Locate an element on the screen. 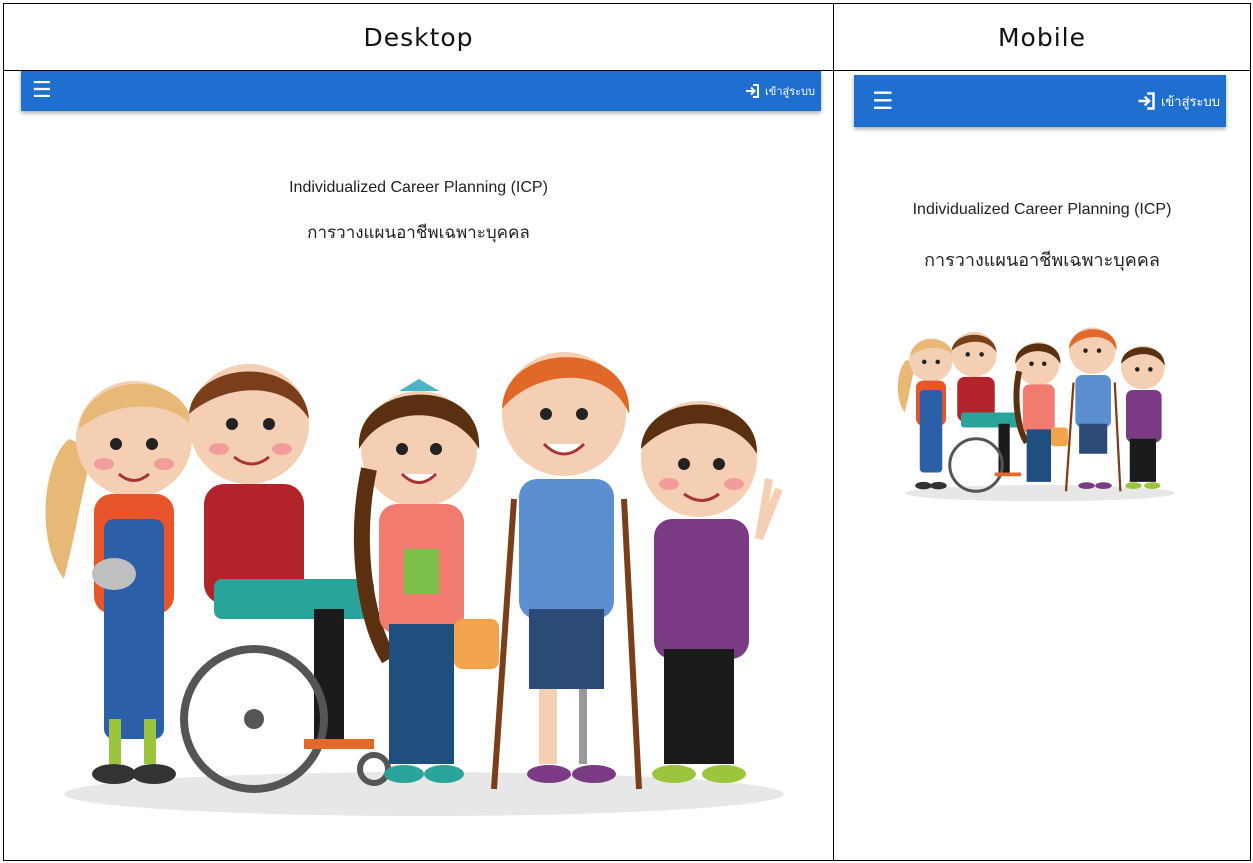  mobile-column-header: Mobile is located at coordinates (1042, 37).